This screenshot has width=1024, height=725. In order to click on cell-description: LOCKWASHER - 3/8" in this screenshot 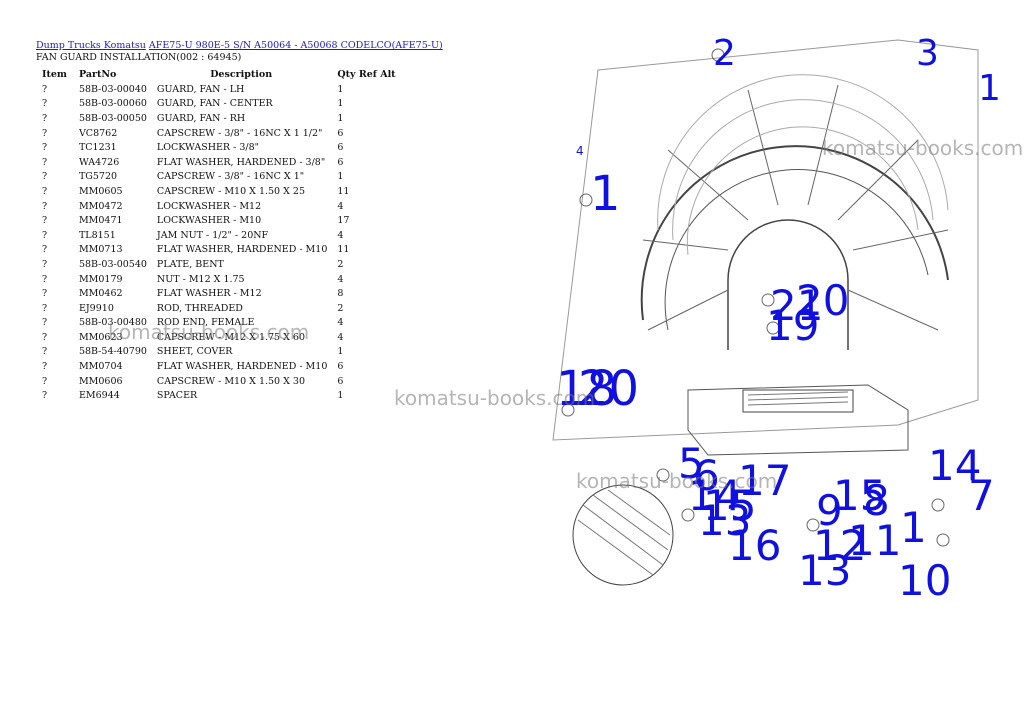, I will do `click(207, 148)`.